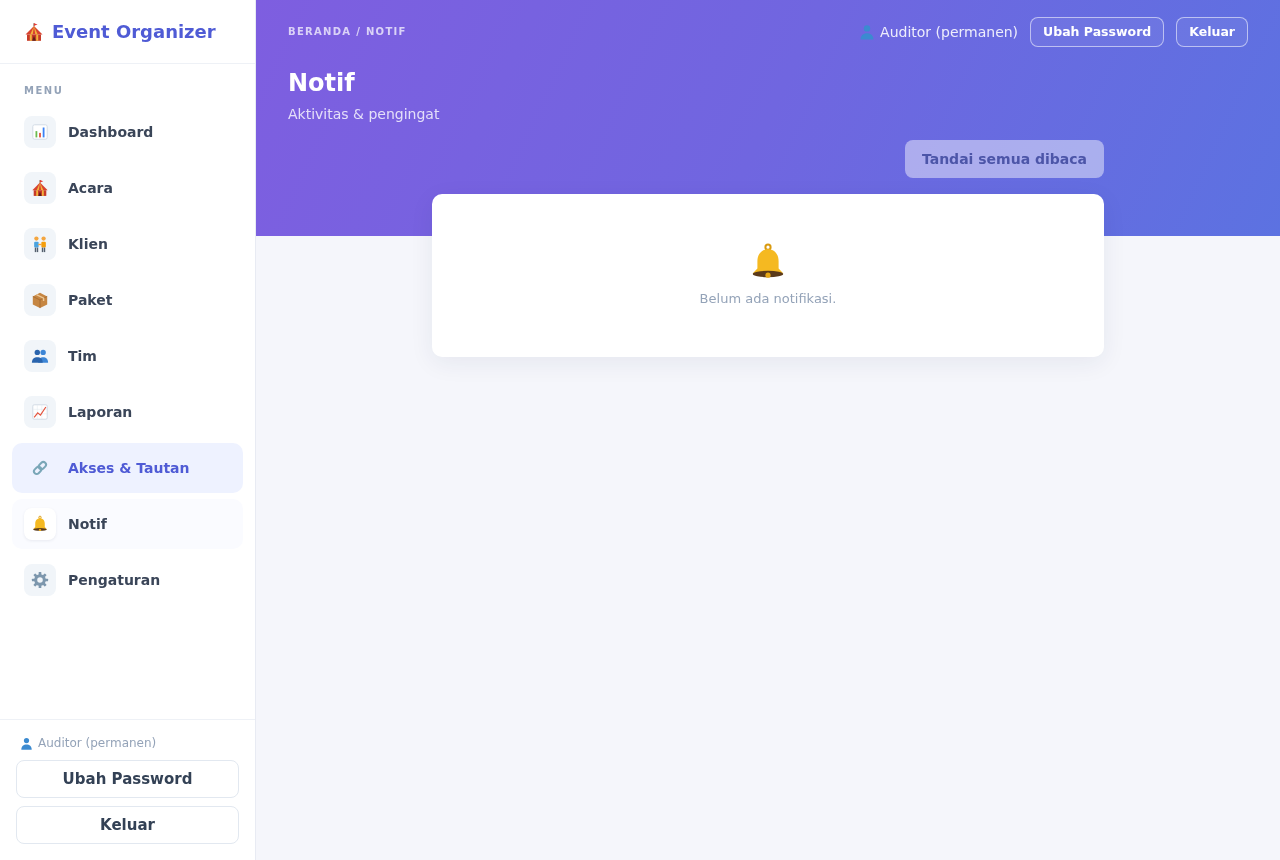 Image resolution: width=1280 pixels, height=860 pixels. Describe the element at coordinates (127, 412) in the screenshot. I see `nav-item: Laporan` at that location.